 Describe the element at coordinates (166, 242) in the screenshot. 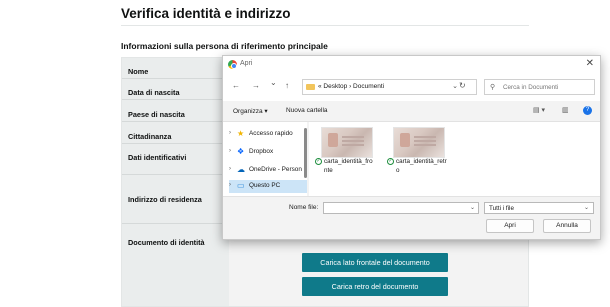

I see `row-label-id-document: Documento di identità` at that location.